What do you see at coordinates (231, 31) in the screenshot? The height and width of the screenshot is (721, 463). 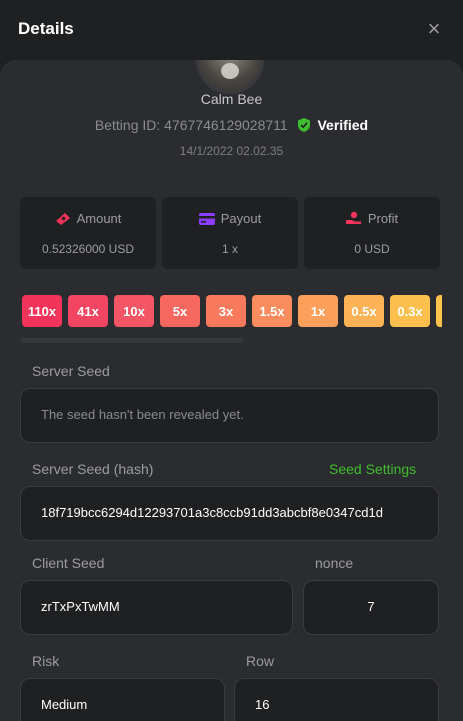 I see `dialog-header: Details ×` at bounding box center [231, 31].